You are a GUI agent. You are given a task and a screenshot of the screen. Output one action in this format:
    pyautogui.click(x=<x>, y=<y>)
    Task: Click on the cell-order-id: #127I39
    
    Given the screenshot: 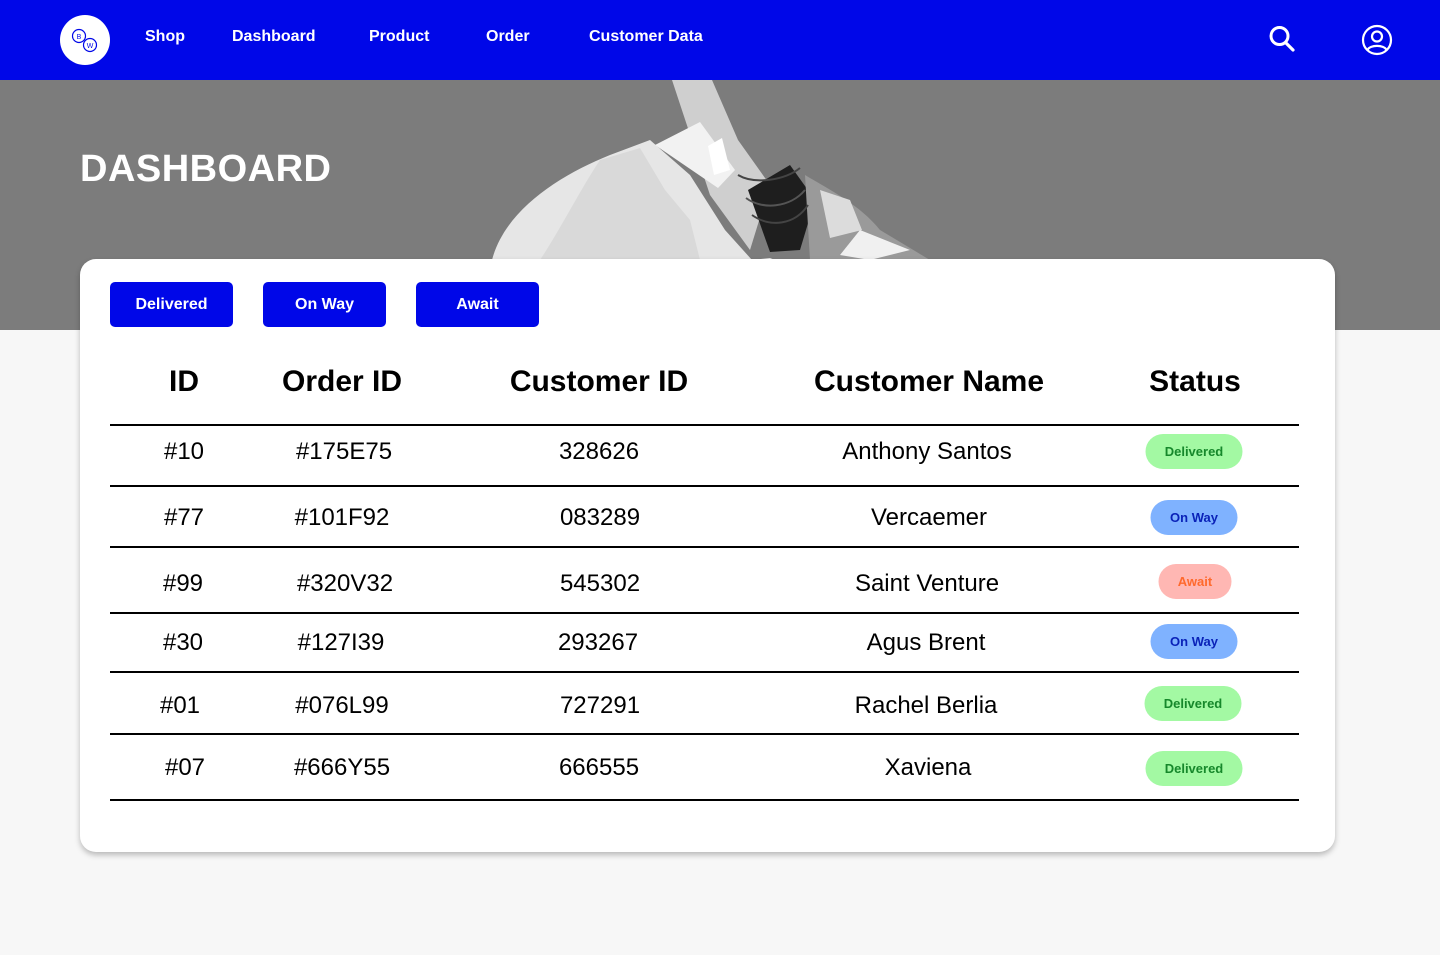 What is the action you would take?
    pyautogui.click(x=341, y=642)
    